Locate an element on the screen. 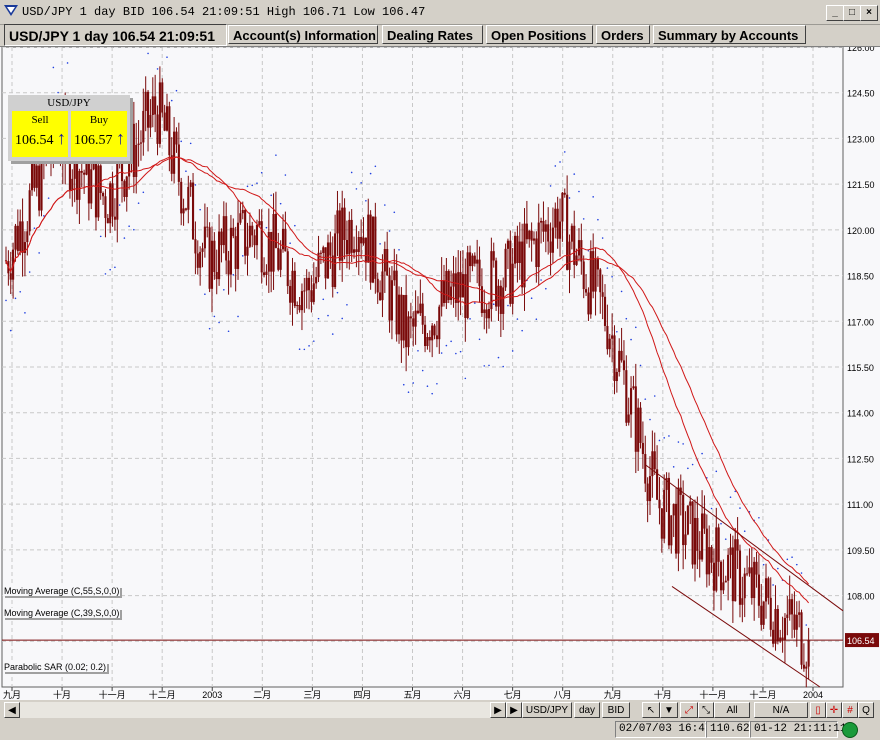 The width and height of the screenshot is (880, 740). app-logo-icon is located at coordinates (11, 10).